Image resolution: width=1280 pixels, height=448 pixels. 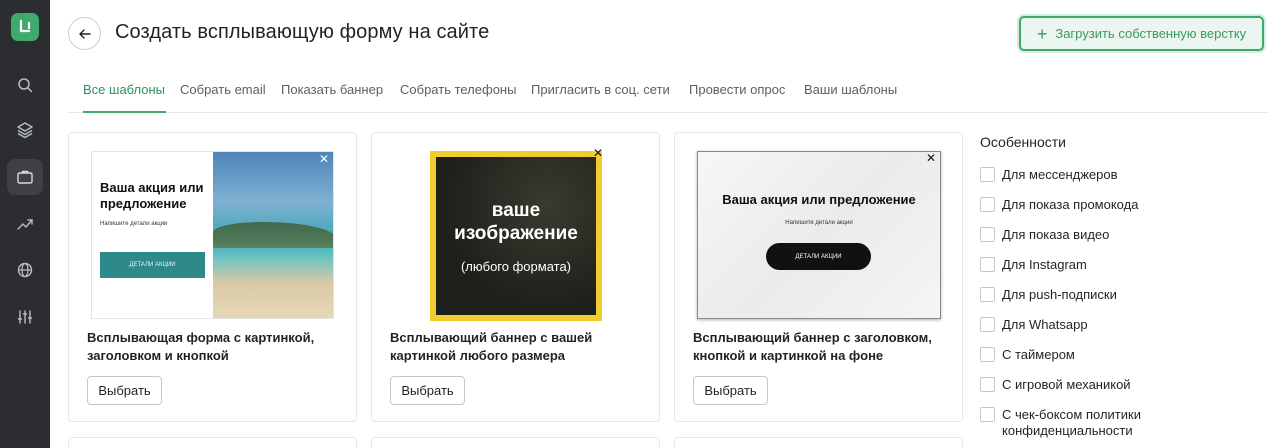 I want to click on feature-label: С чек-боксом политики конфиденциальности, so click(x=1071, y=422).